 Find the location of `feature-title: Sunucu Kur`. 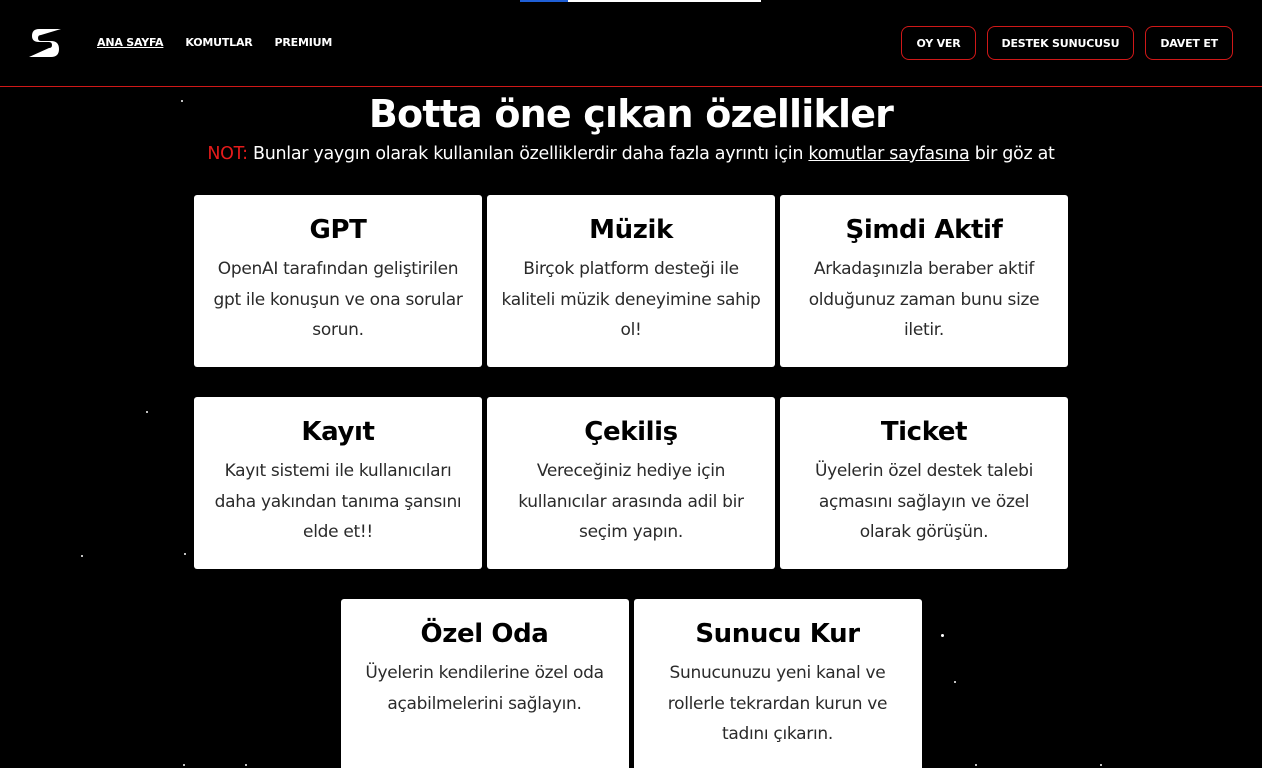

feature-title: Sunucu Kur is located at coordinates (777, 634).